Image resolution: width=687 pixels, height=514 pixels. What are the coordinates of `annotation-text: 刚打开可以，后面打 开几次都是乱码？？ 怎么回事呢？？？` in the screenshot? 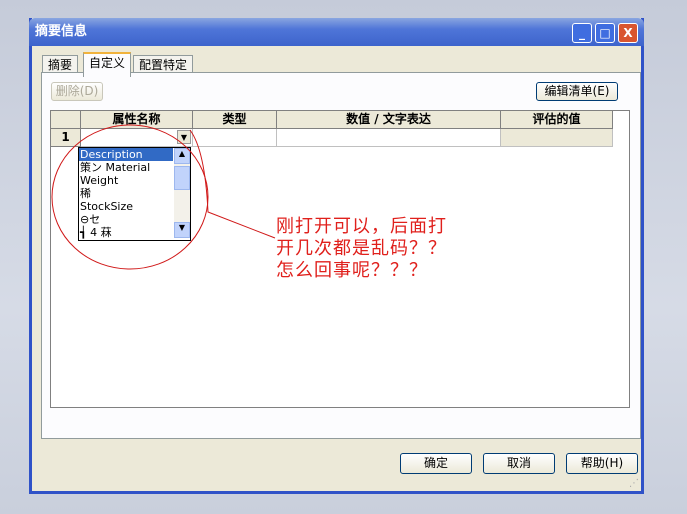 It's located at (361, 249).